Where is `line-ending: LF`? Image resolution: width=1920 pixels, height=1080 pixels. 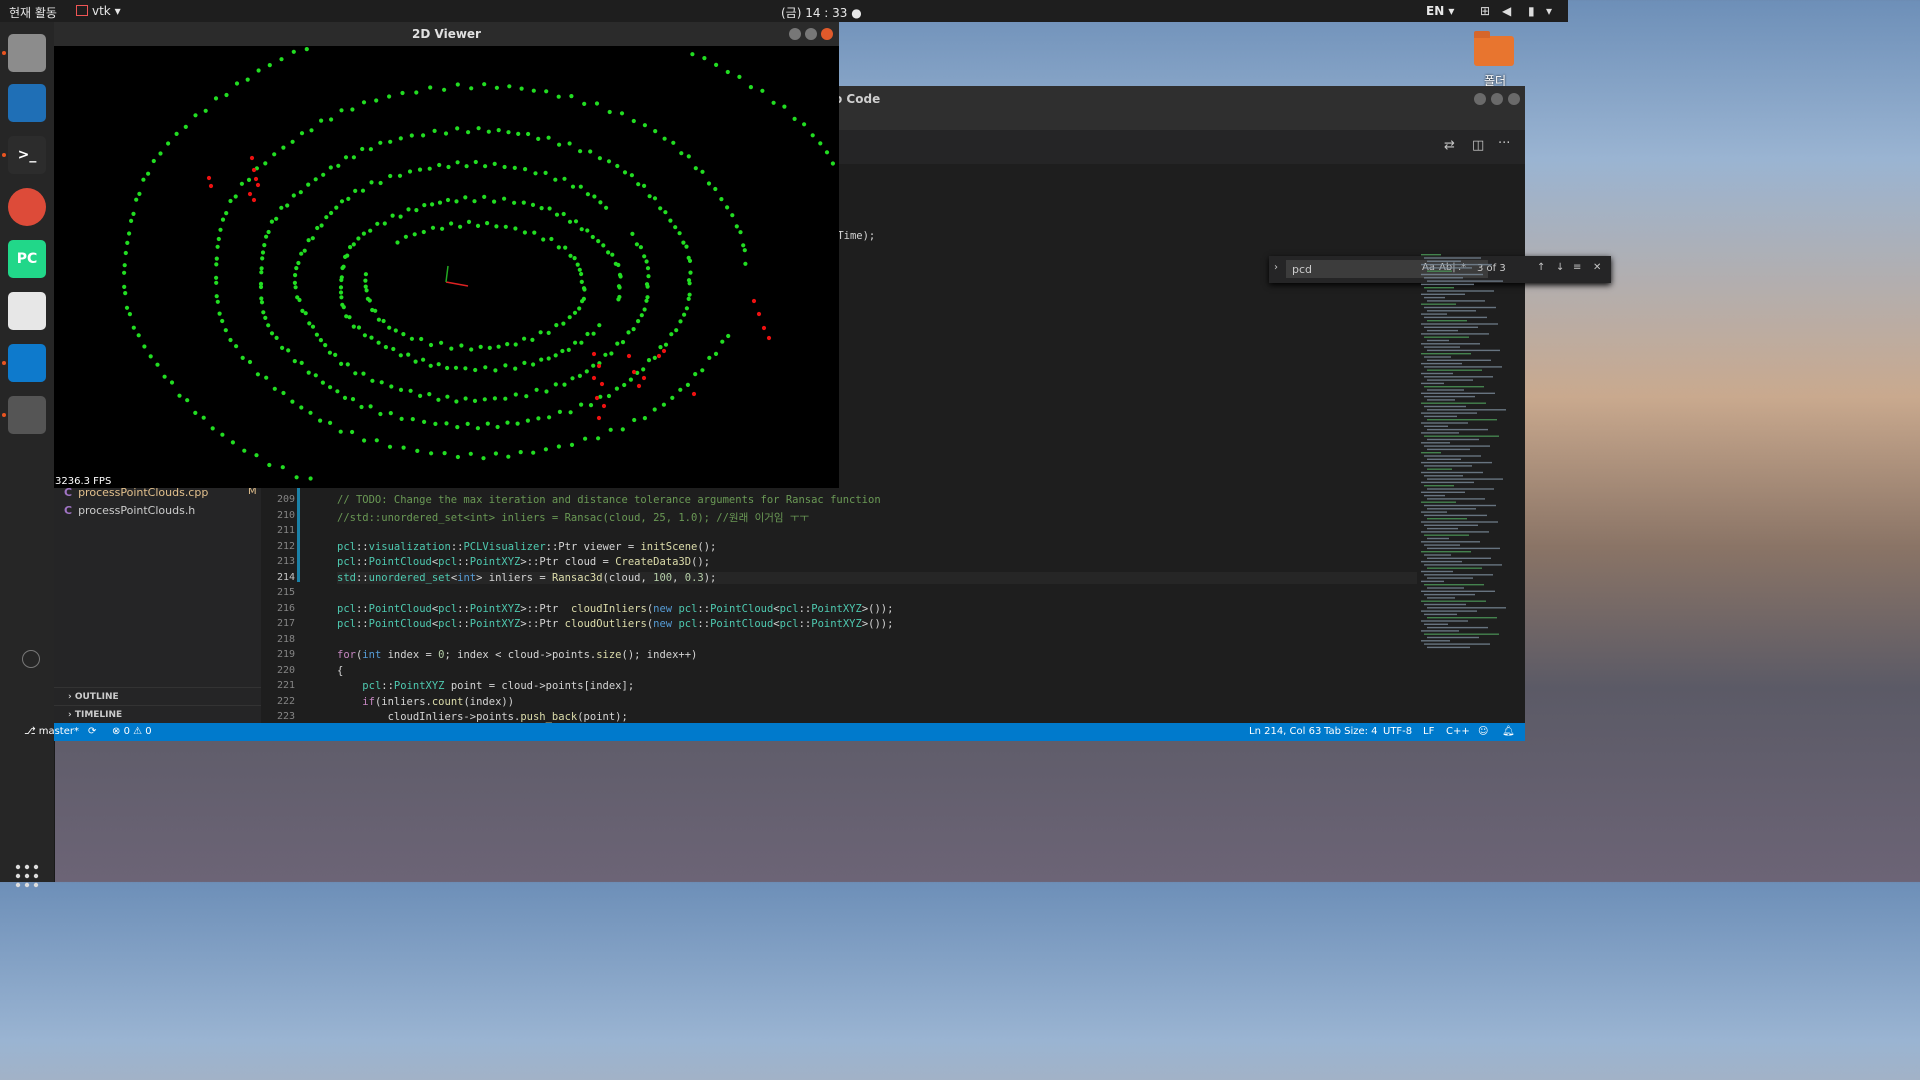 line-ending: LF is located at coordinates (1428, 731).